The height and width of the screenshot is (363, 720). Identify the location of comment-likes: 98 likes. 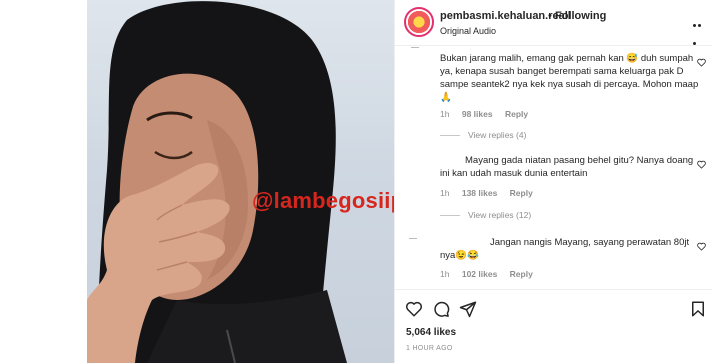
(477, 114).